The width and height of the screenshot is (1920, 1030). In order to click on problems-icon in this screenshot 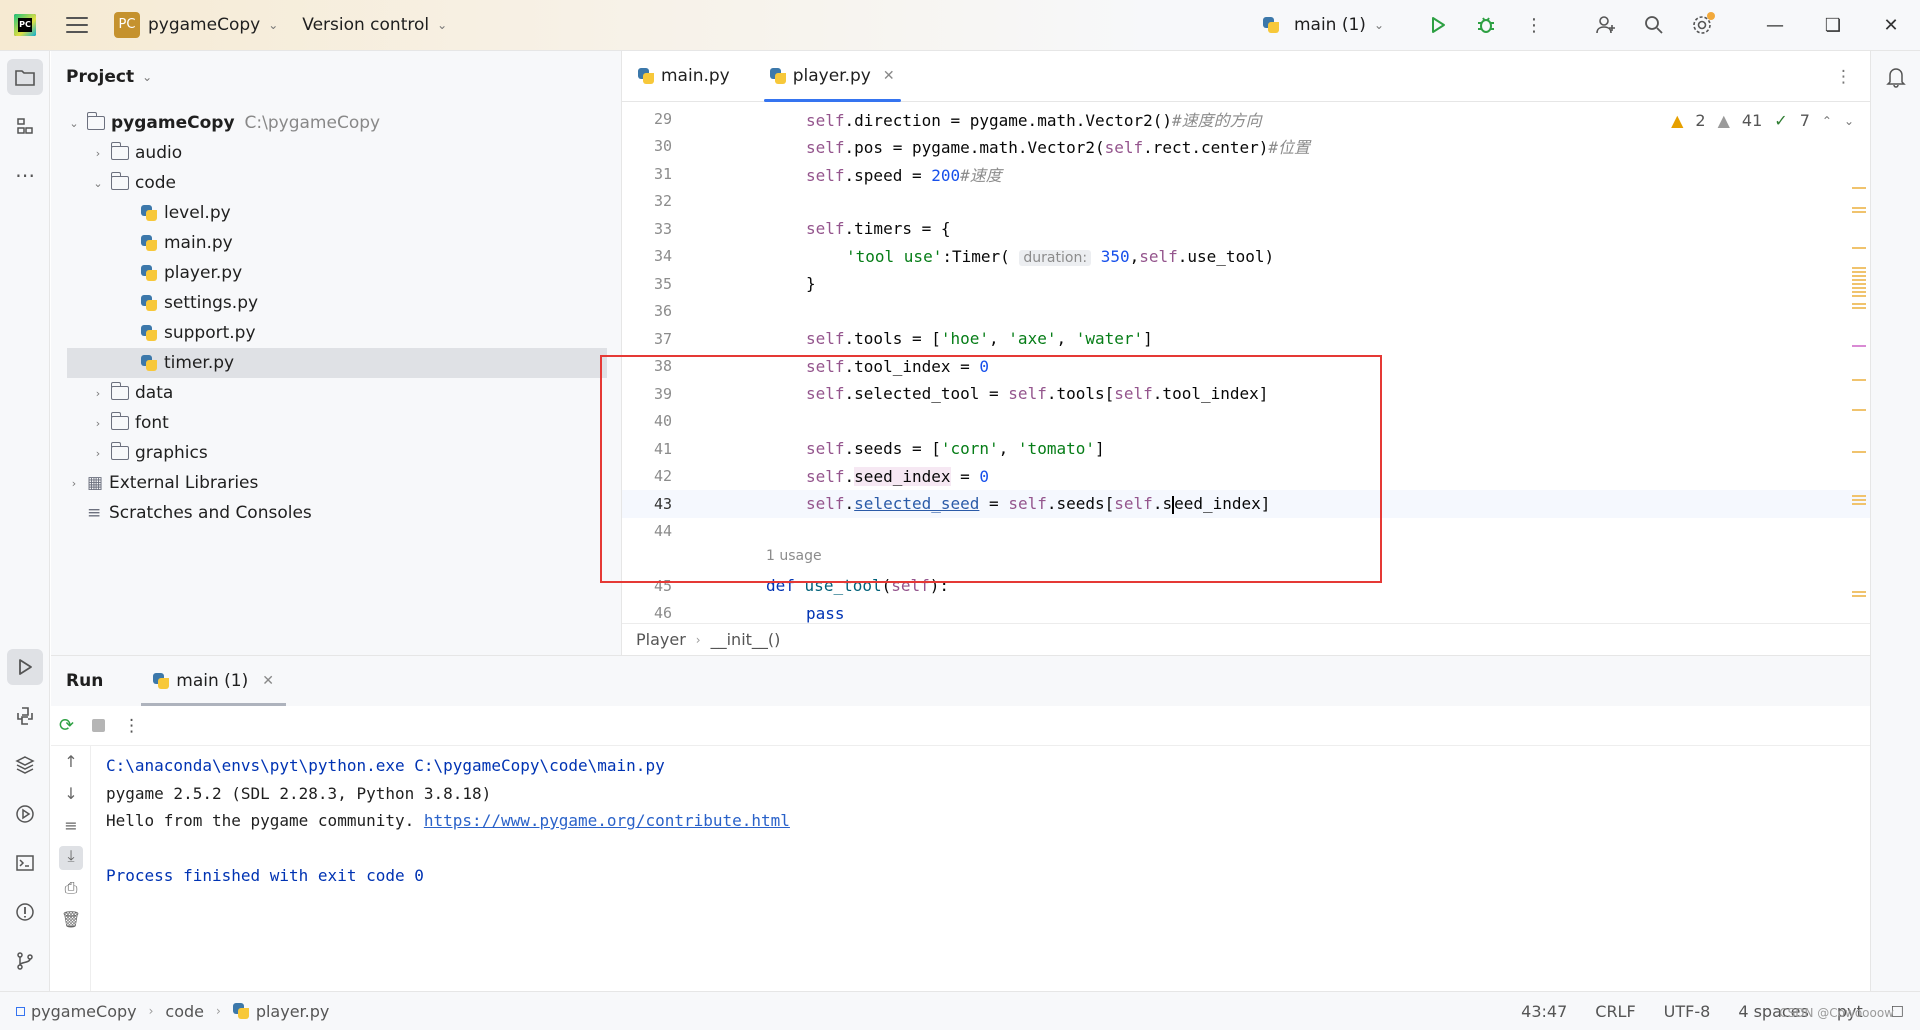, I will do `click(25, 912)`.